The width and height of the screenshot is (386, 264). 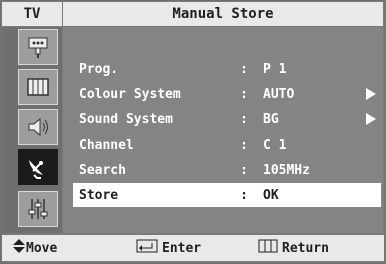 What do you see at coordinates (126, 119) in the screenshot?
I see `row-label: Sound System` at bounding box center [126, 119].